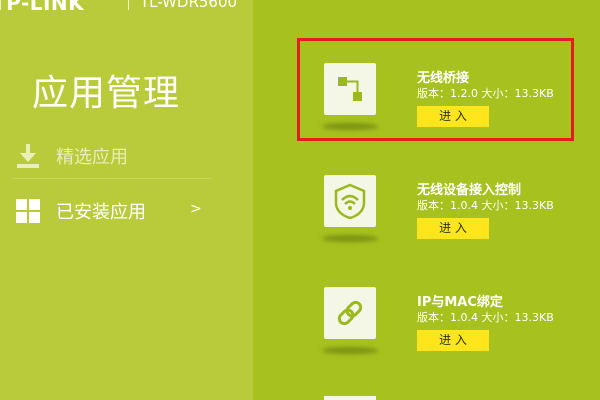  I want to click on page-title: 应用管理, so click(106, 93).